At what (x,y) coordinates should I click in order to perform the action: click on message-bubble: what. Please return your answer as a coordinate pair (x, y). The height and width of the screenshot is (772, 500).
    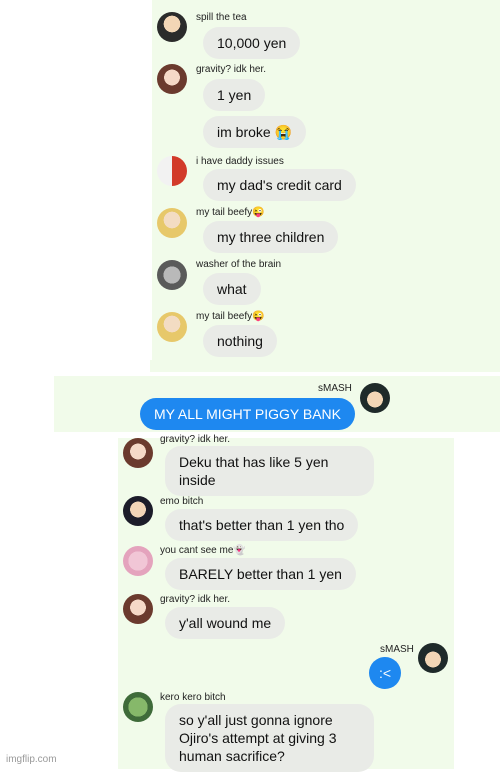
    Looking at the image, I should click on (232, 289).